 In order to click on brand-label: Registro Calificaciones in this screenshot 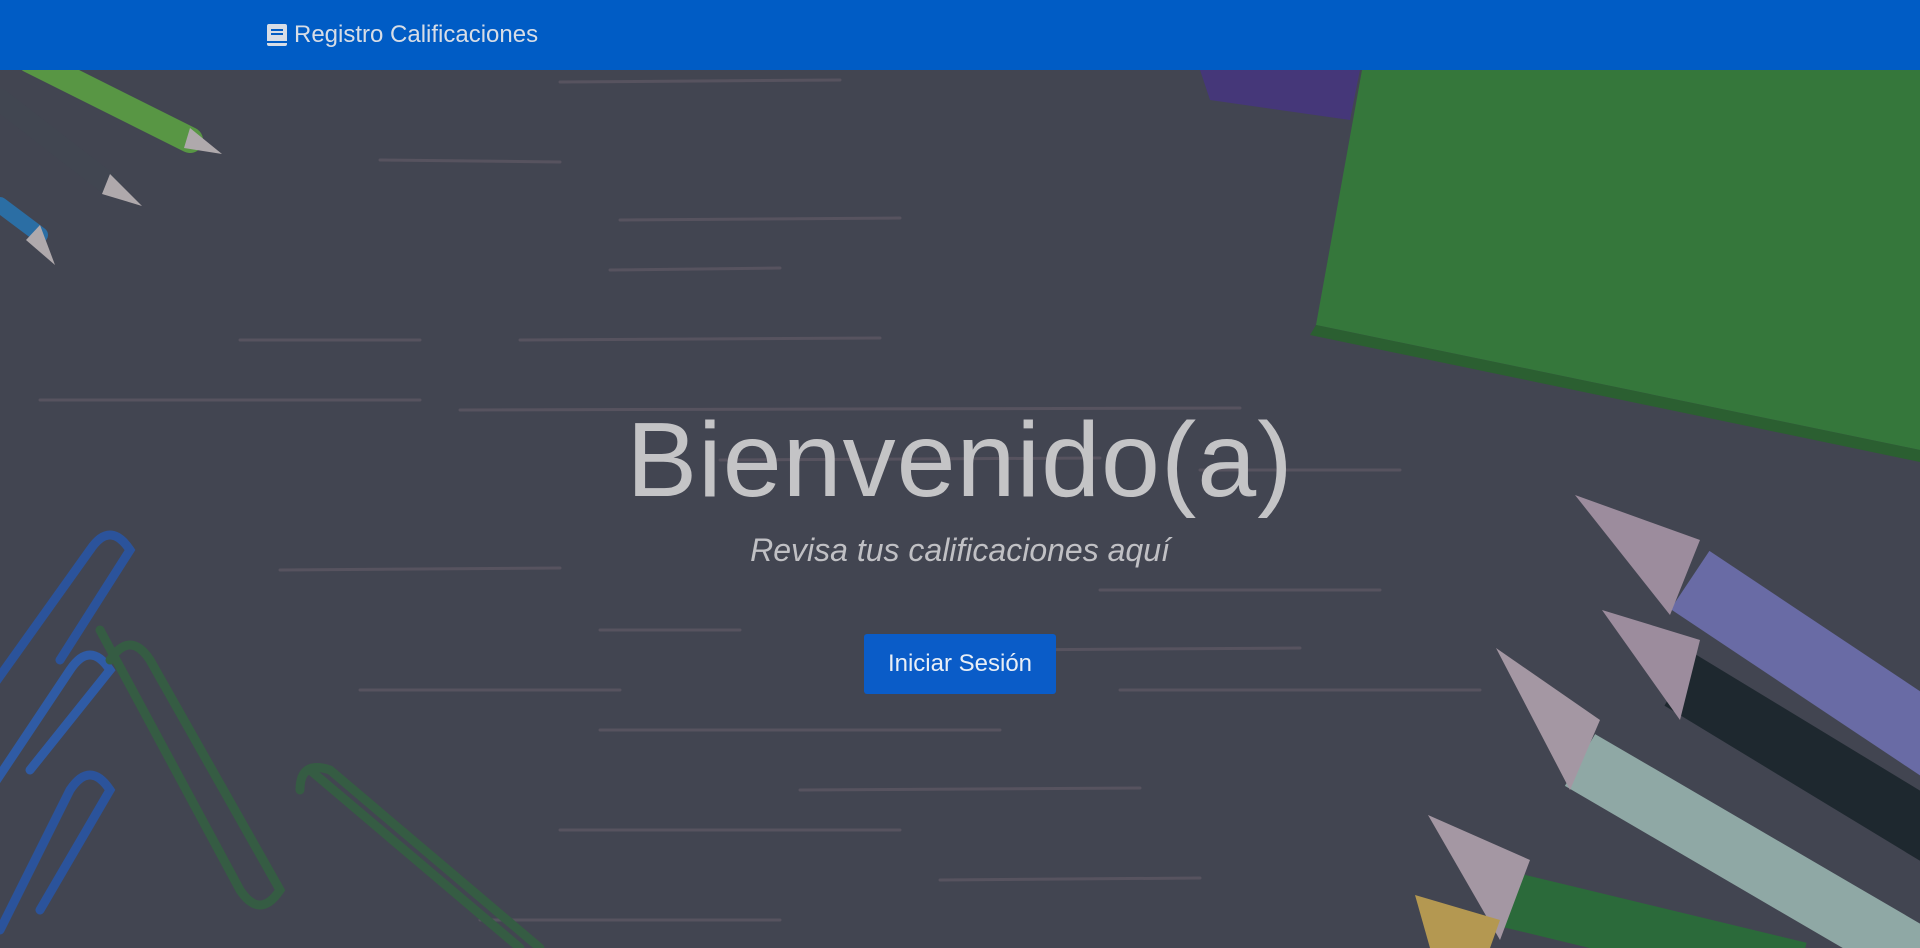, I will do `click(416, 34)`.